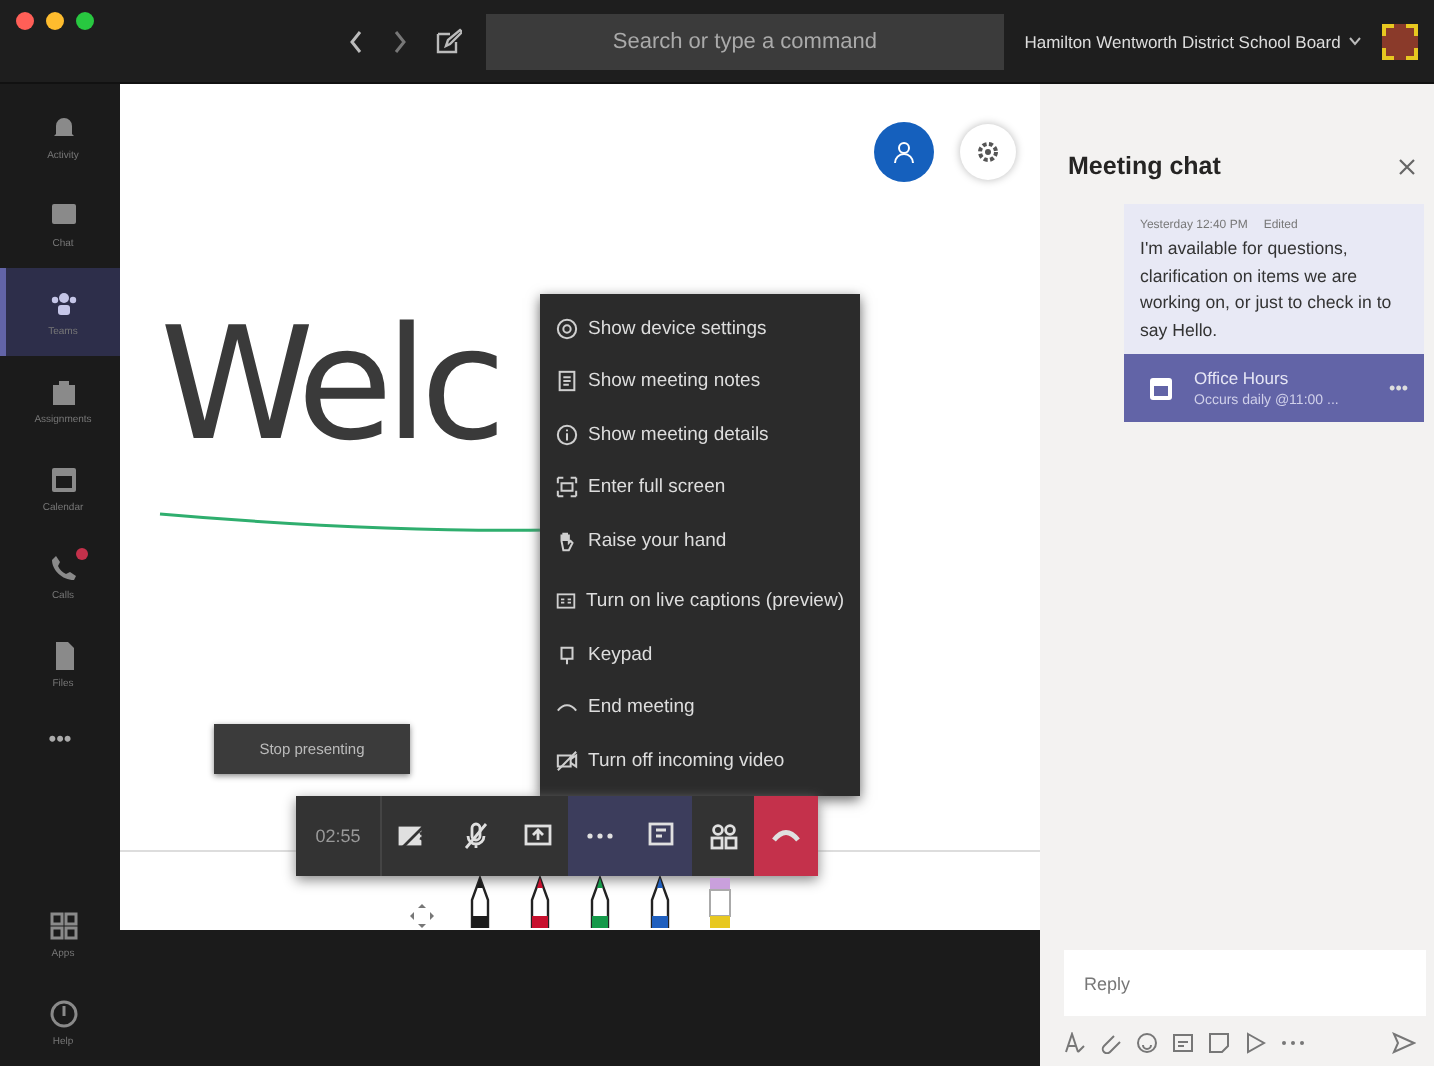  Describe the element at coordinates (723, 836) in the screenshot. I see `people-icon` at that location.